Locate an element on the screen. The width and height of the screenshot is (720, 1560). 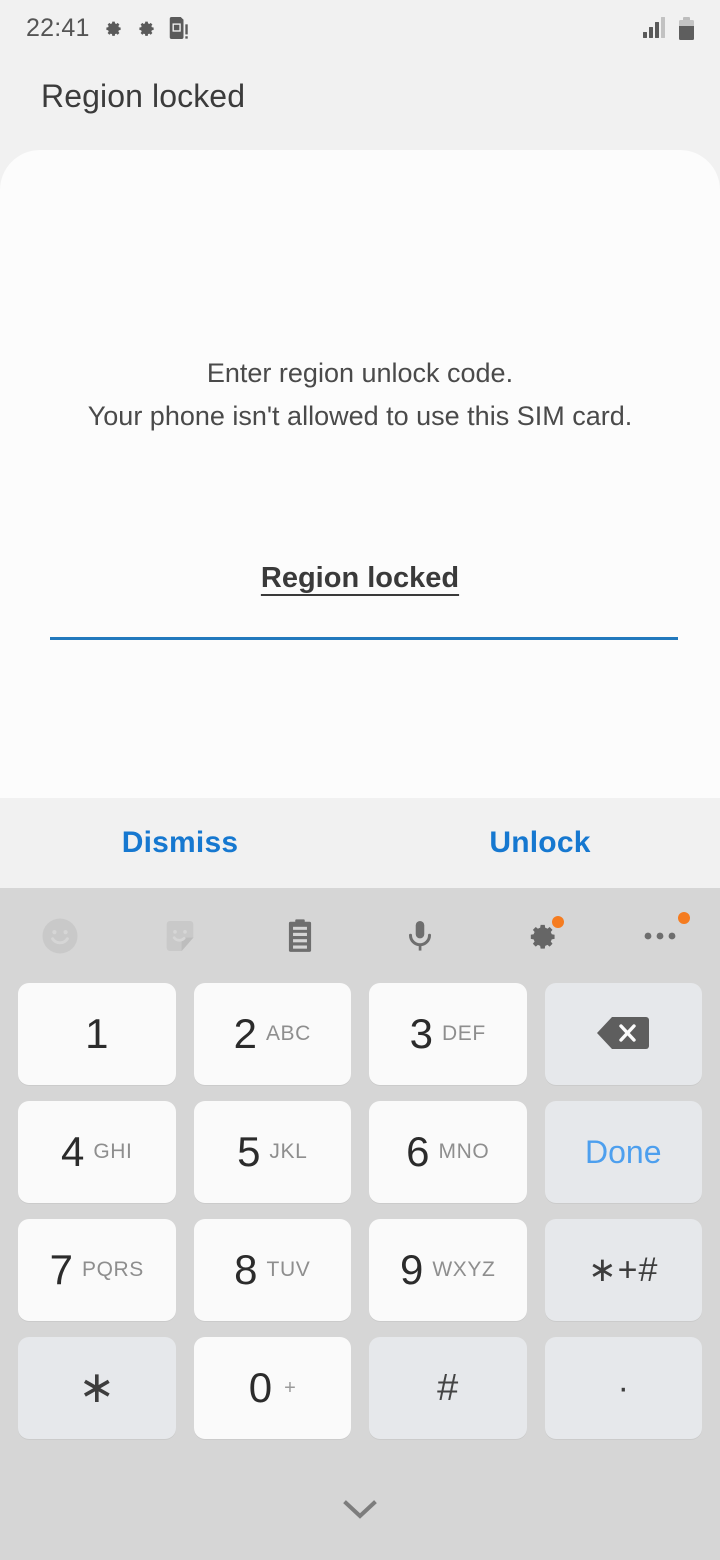
region-locked-link: Region locked is located at coordinates (360, 578).